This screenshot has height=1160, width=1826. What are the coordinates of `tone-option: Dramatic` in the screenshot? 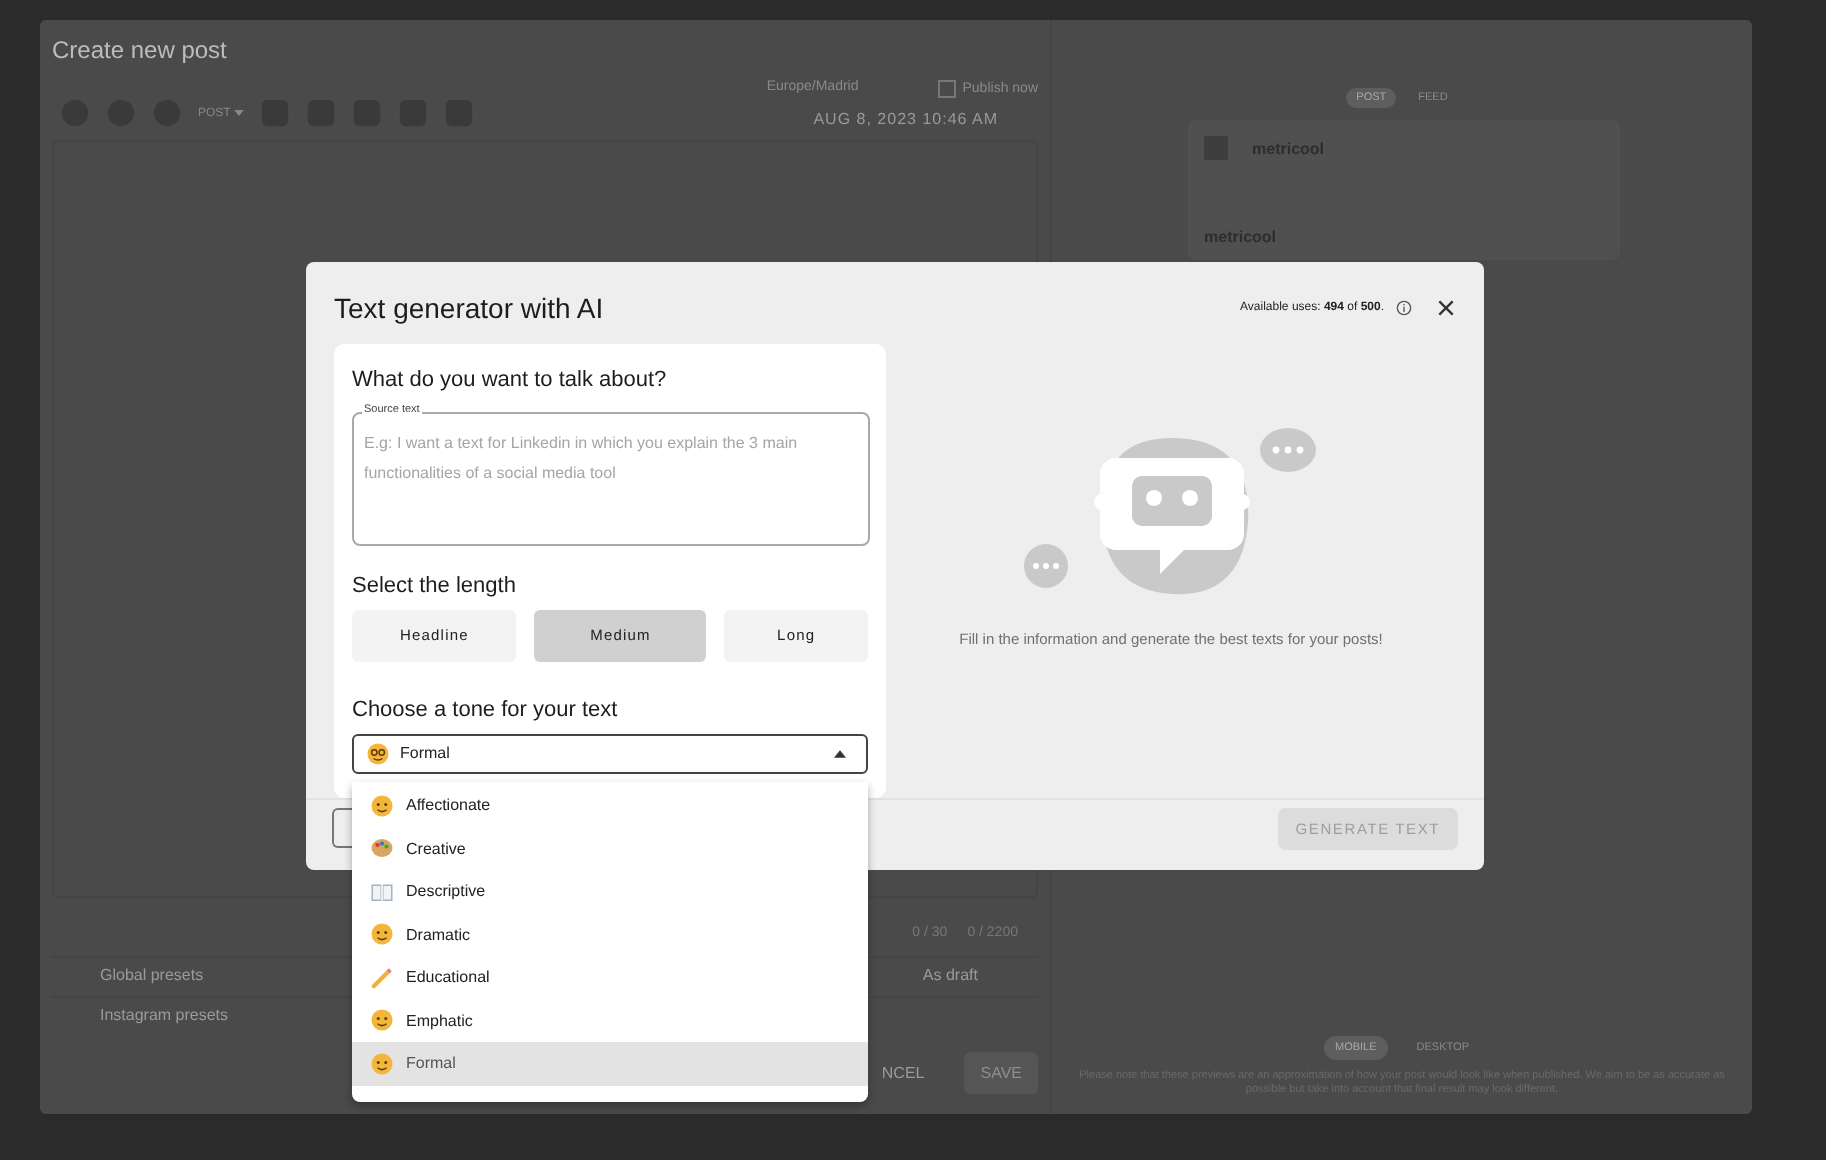 It's located at (610, 934).